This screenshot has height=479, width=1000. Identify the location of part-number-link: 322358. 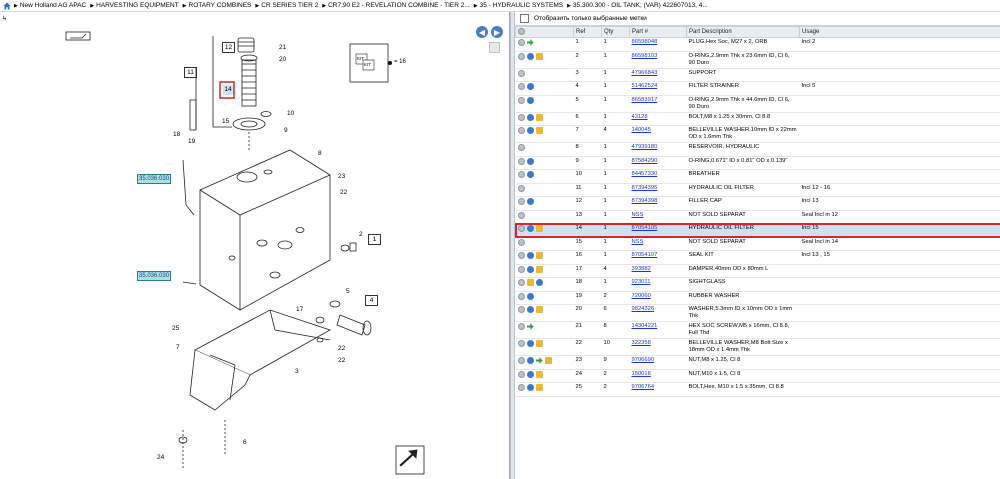
(641, 343).